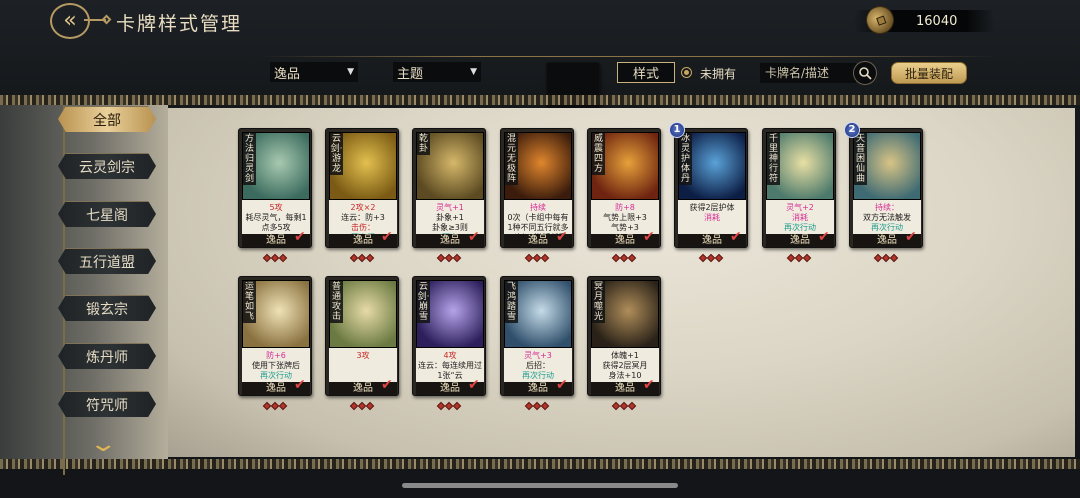  I want to click on card-description-part: 灵气+1, so click(450, 207).